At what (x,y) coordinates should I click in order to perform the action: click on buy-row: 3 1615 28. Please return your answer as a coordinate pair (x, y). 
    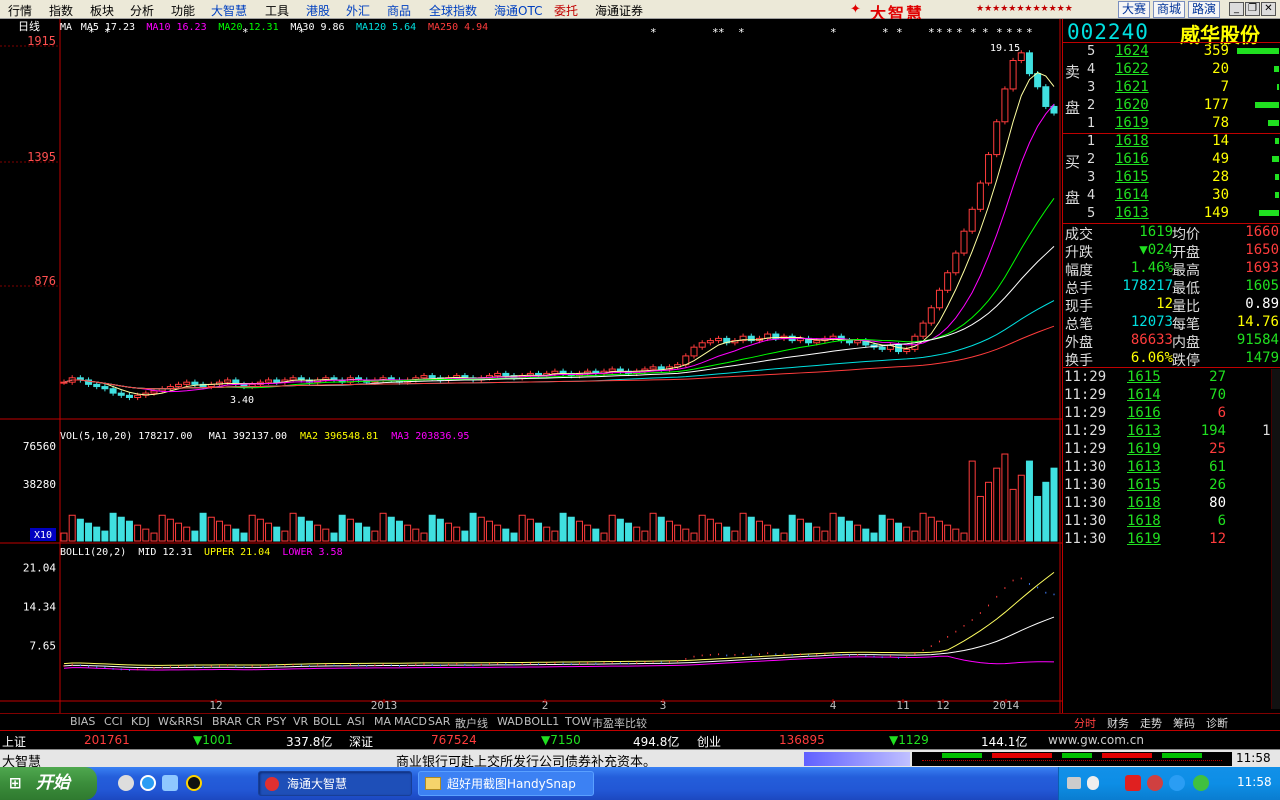
    Looking at the image, I should click on (1171, 178).